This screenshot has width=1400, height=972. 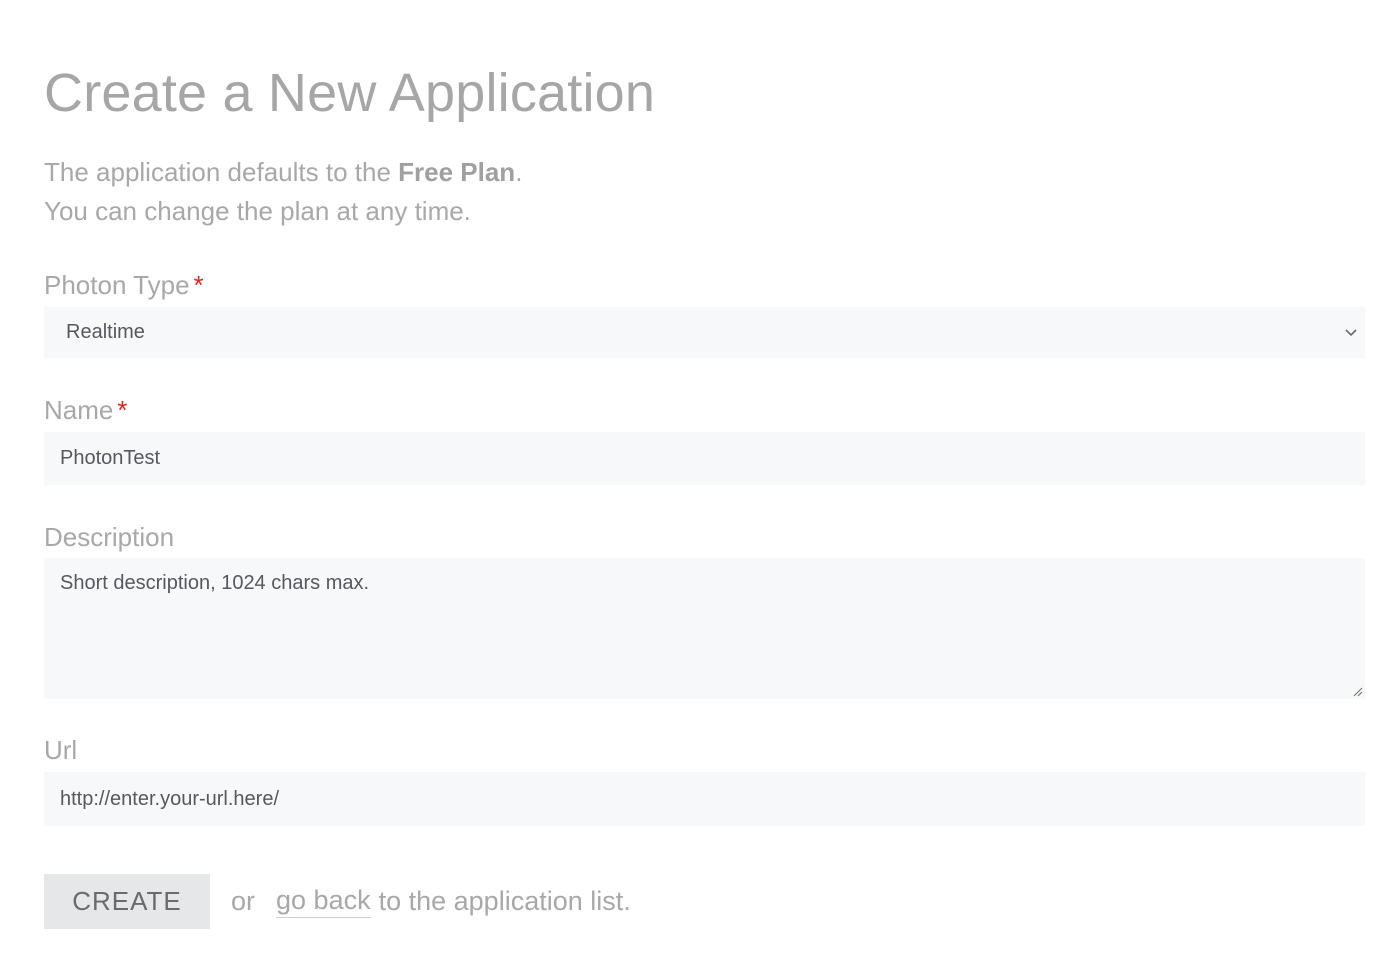 I want to click on resize-handle-icon, so click(x=1357, y=691).